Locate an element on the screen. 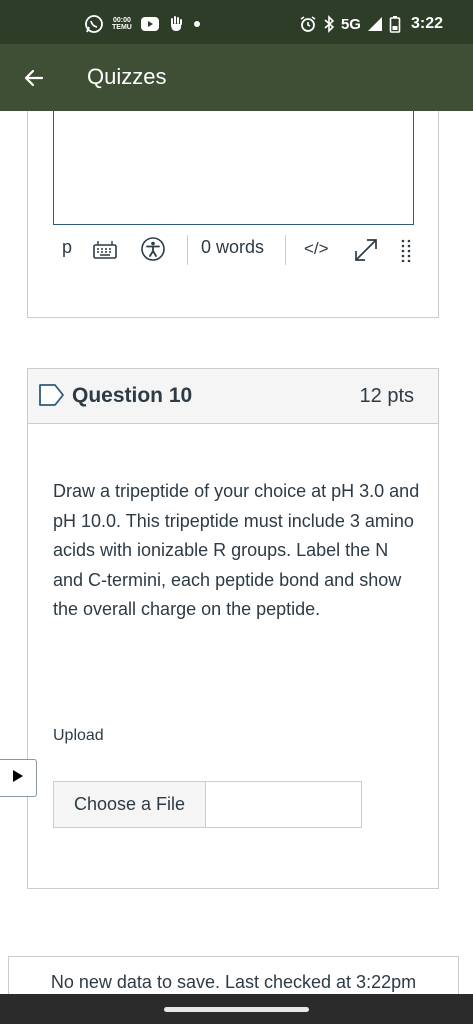  back-arrow-icon is located at coordinates (34, 78).